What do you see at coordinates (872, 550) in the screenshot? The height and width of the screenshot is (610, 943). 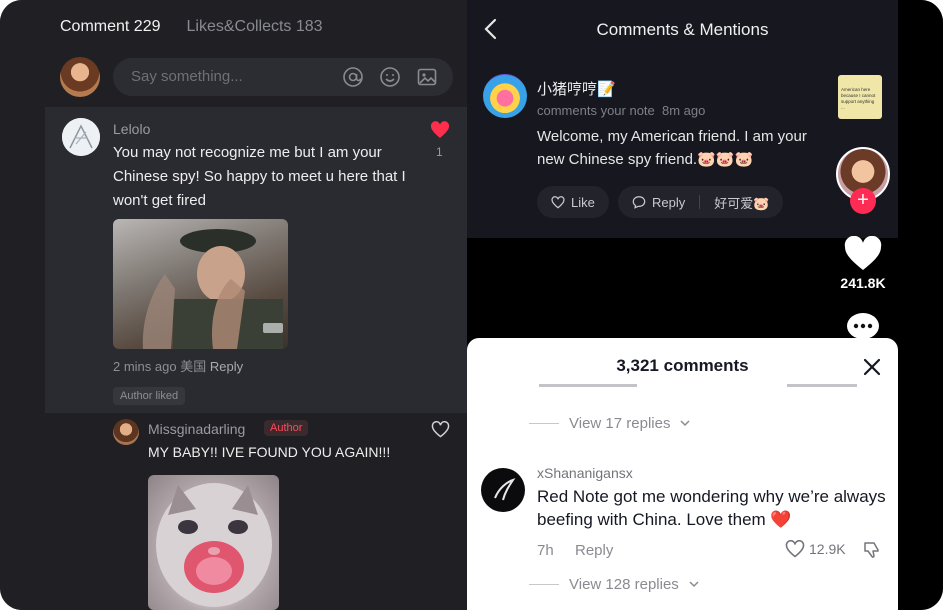 I see `dislike-icon` at bounding box center [872, 550].